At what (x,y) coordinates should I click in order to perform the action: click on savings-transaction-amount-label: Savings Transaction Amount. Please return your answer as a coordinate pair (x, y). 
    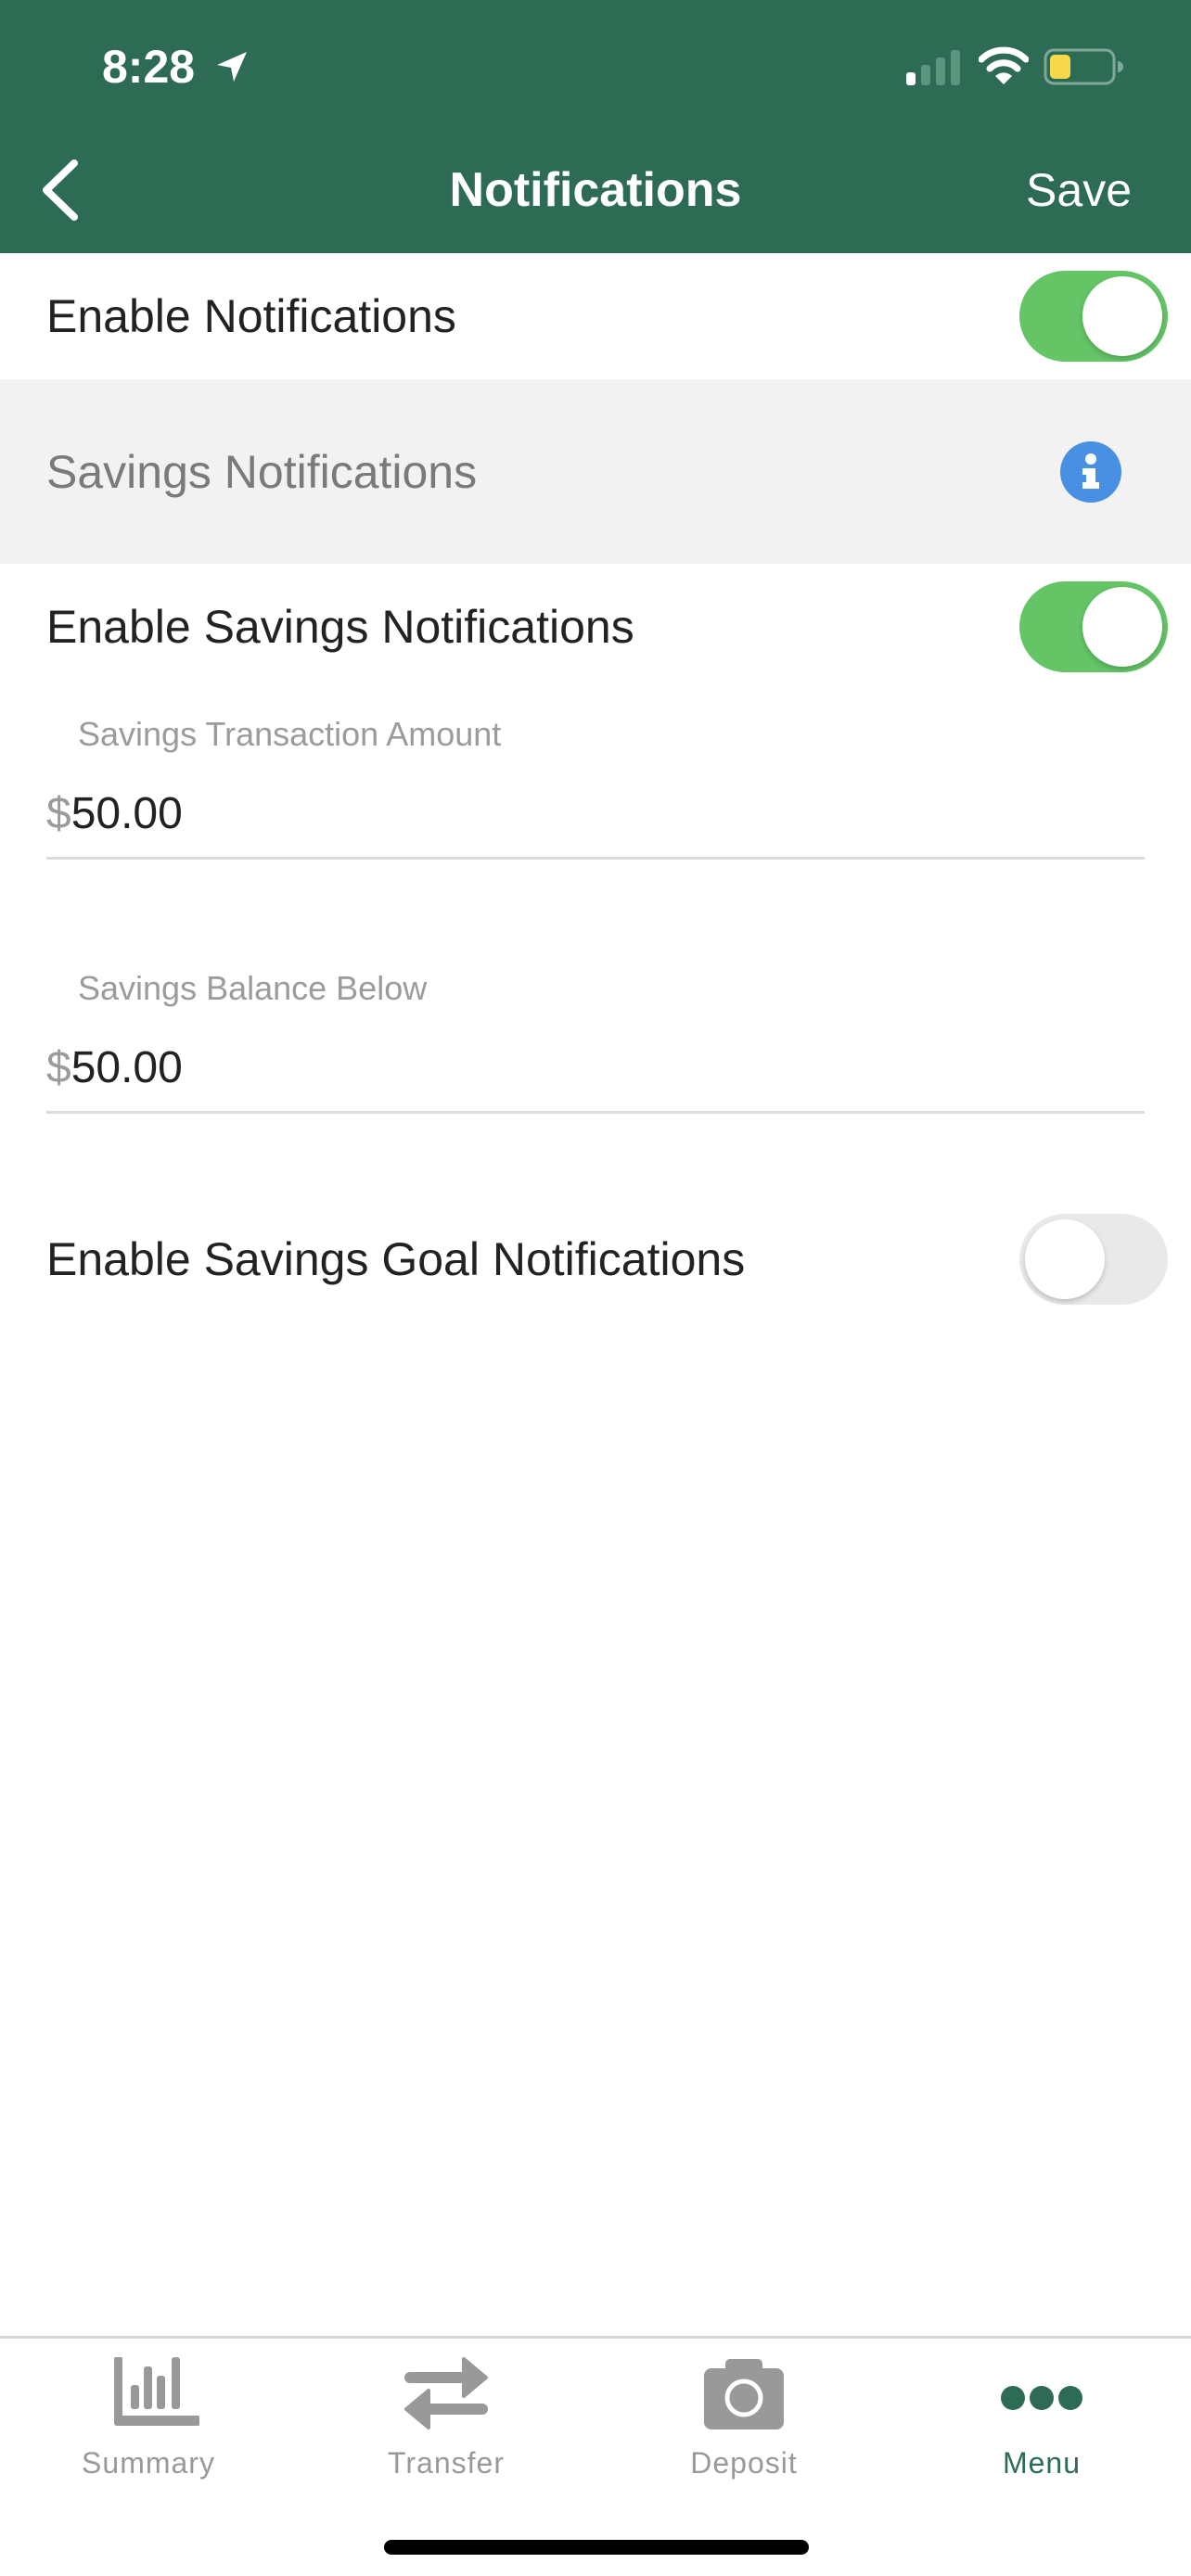
    Looking at the image, I should click on (290, 734).